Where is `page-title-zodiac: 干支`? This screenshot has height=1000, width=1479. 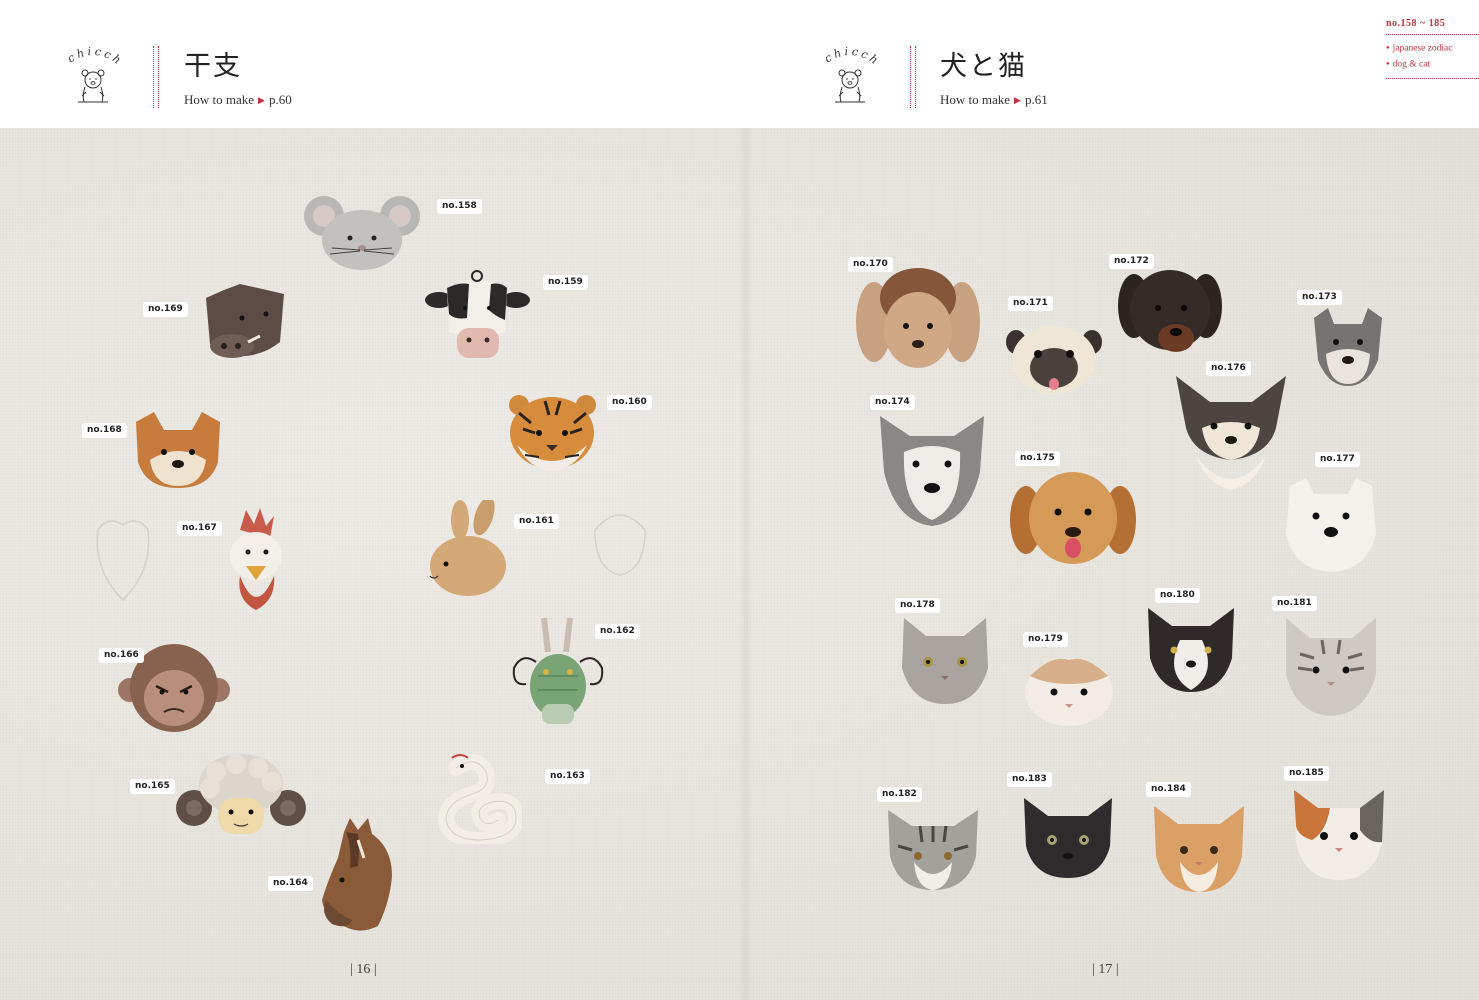 page-title-zodiac: 干支 is located at coordinates (213, 66).